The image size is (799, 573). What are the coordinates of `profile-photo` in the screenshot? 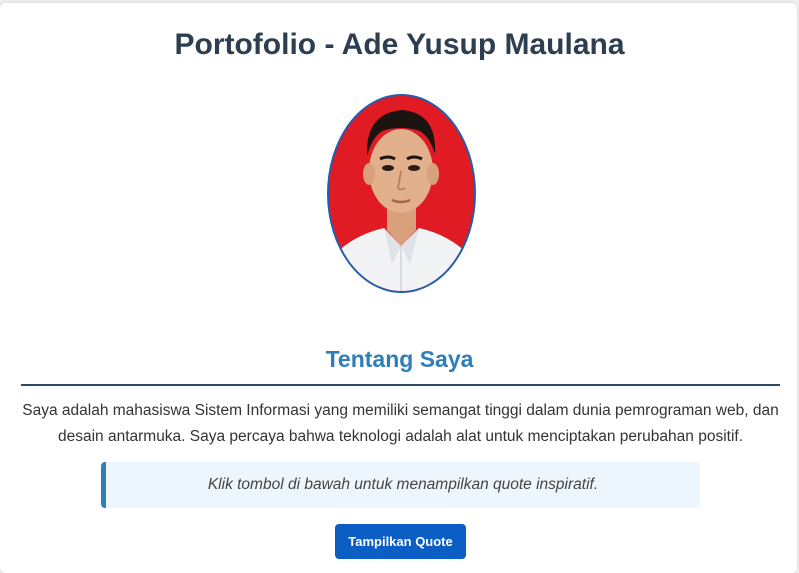 It's located at (401, 193).